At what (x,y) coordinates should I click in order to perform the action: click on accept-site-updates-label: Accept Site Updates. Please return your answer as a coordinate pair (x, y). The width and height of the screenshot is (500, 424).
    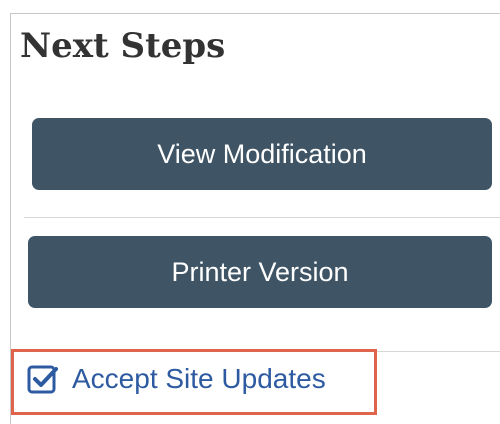
    Looking at the image, I should click on (199, 378).